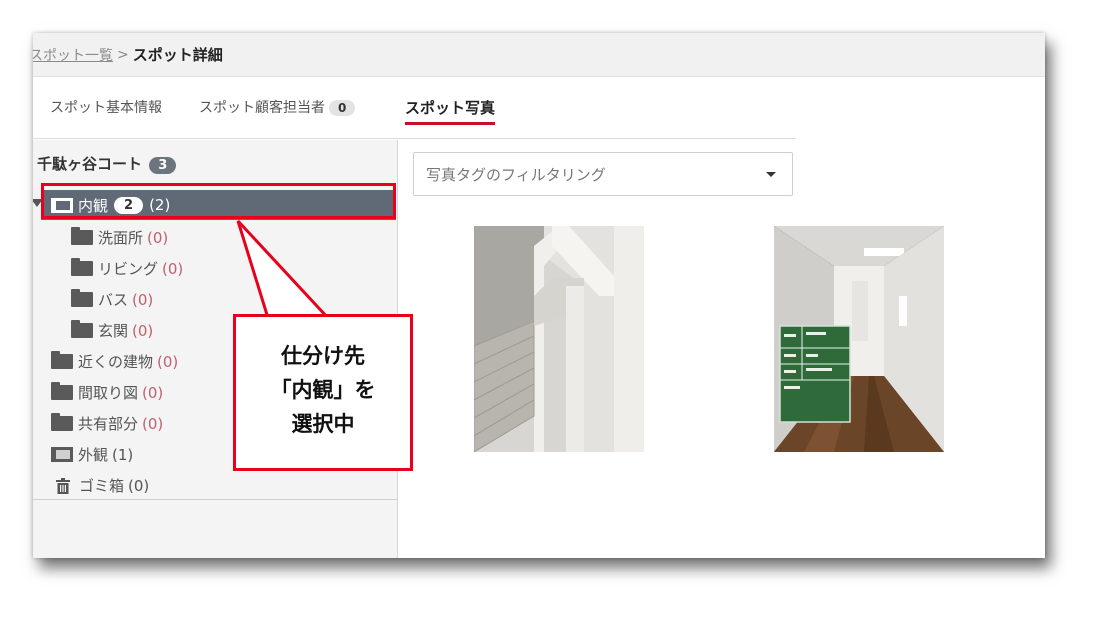 Image resolution: width=1110 pixels, height=623 pixels. I want to click on active-tab-indicator, so click(450, 123).